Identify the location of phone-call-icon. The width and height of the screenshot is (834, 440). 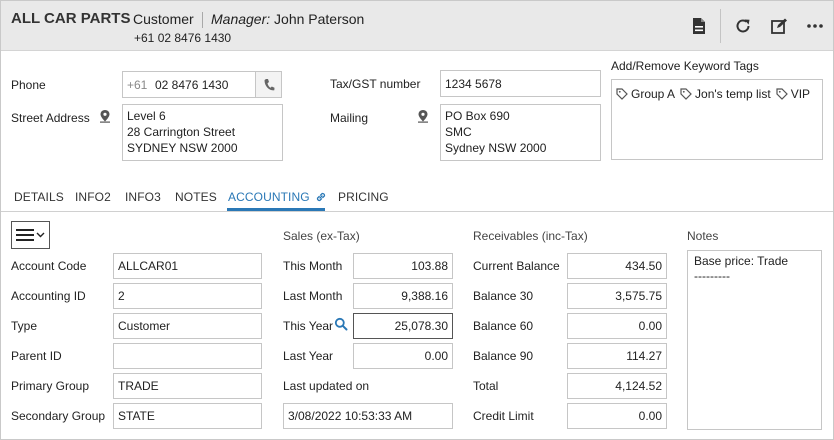
(268, 84).